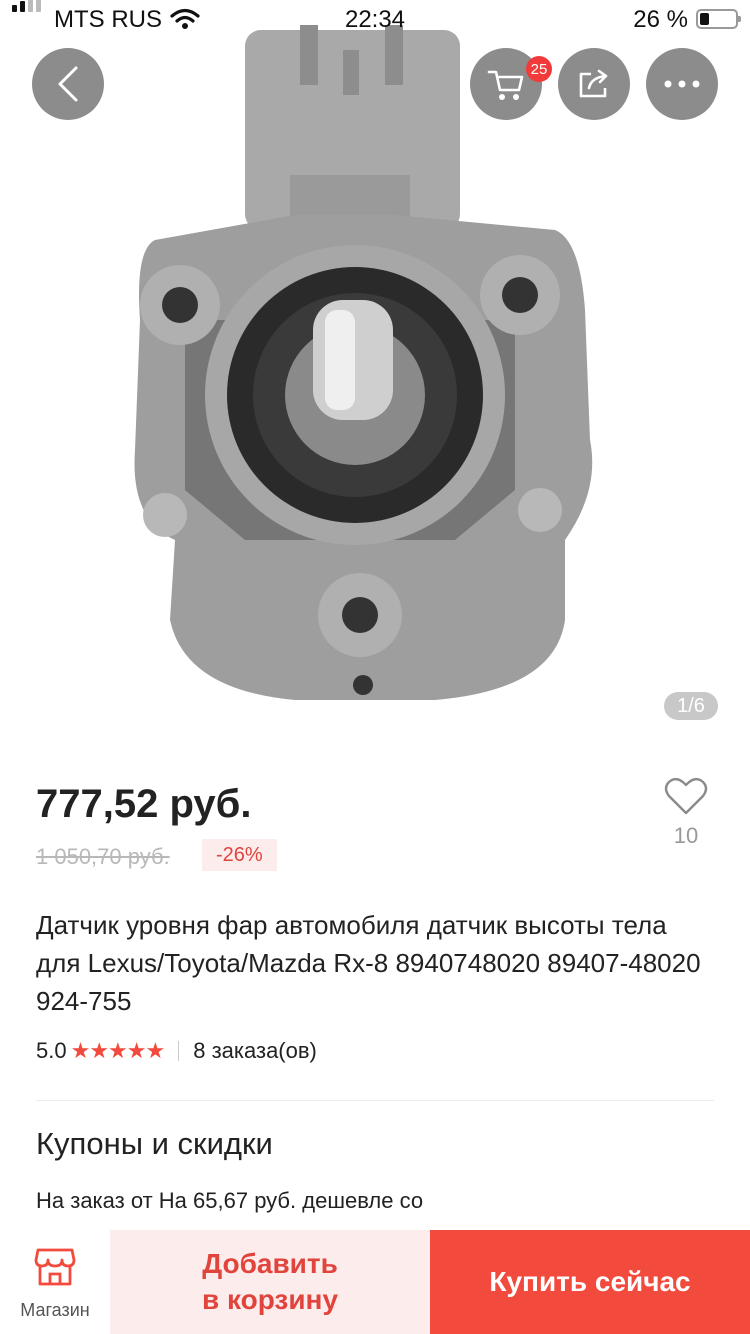 This screenshot has width=750, height=1334. I want to click on wishlist-count: 10, so click(686, 835).